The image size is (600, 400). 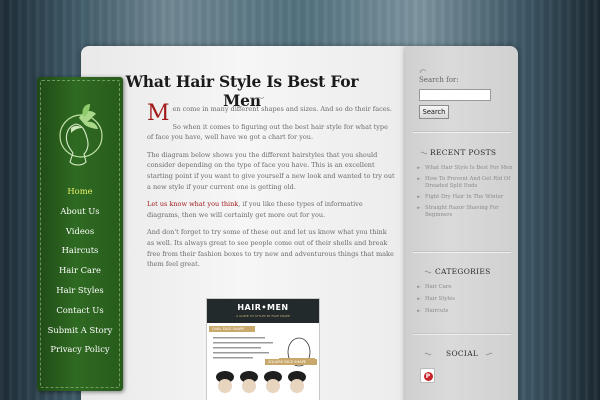 I want to click on category-item: ► Hair Styles, so click(x=465, y=299).